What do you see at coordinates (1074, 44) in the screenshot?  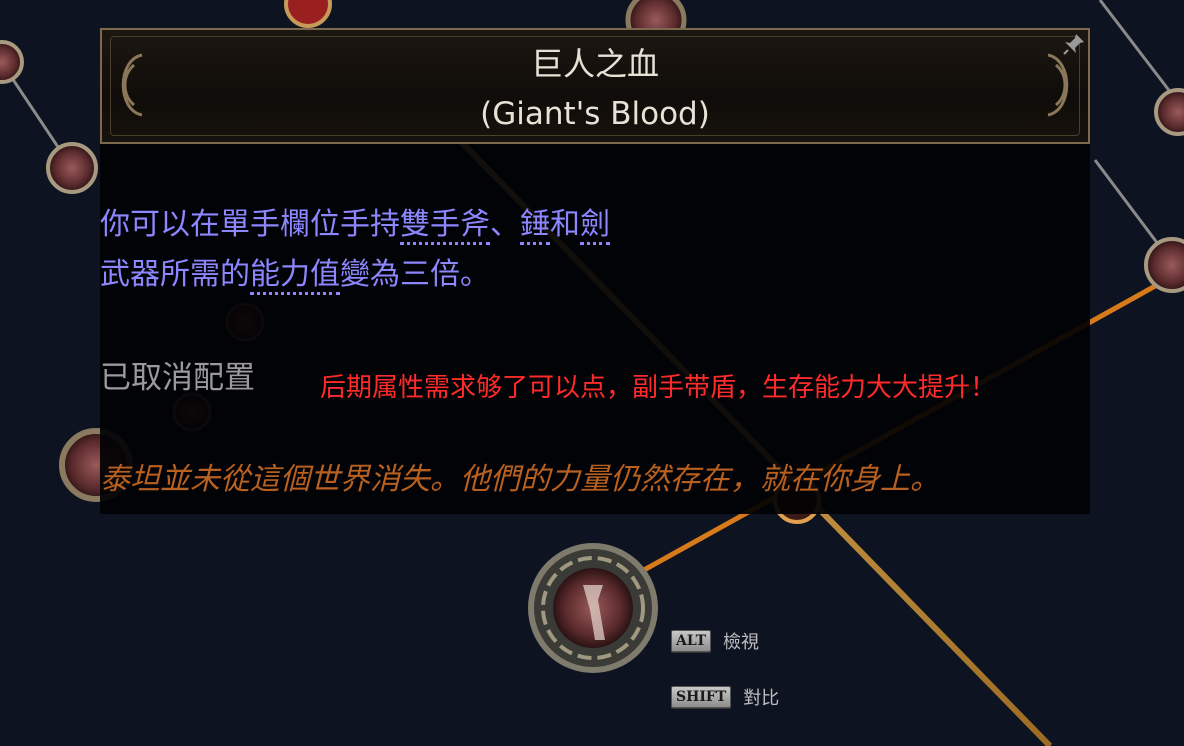 I see `pin-icon` at bounding box center [1074, 44].